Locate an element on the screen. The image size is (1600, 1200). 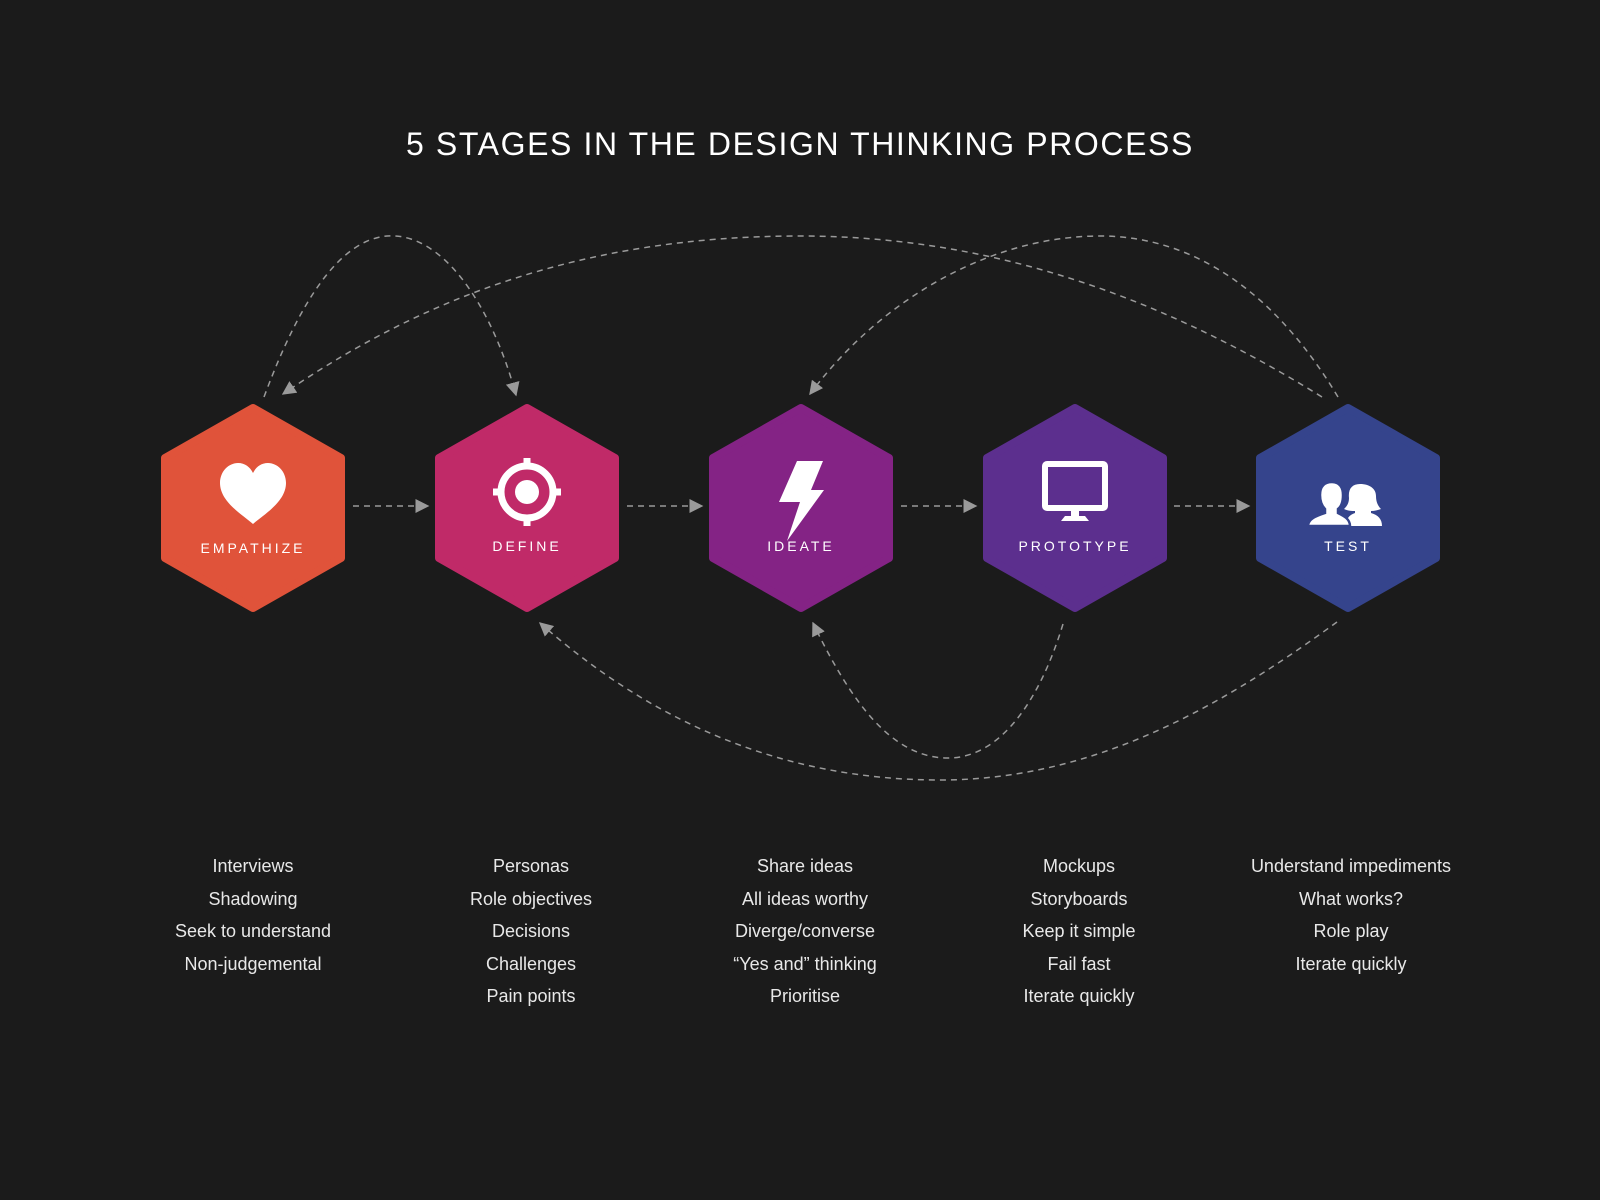
activity-item: “Yes and” thinking is located at coordinates (805, 963).